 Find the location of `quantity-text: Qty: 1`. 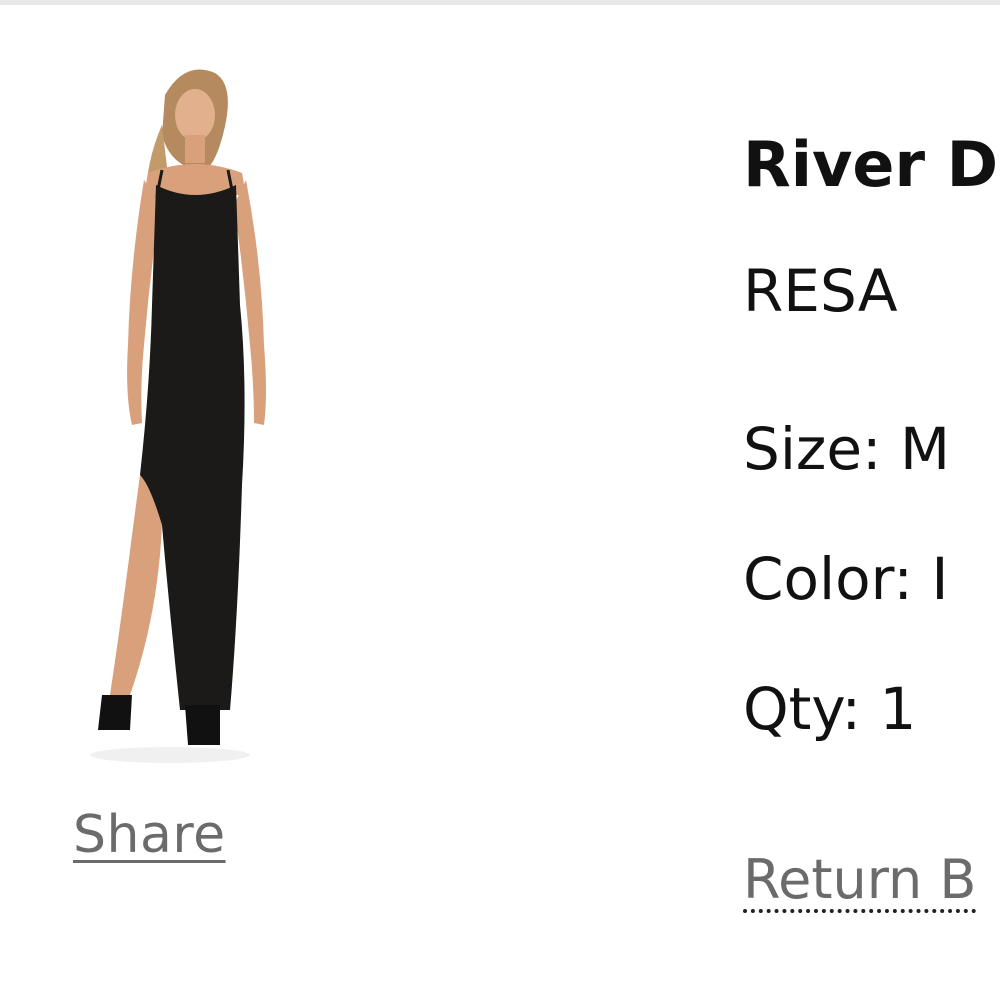

quantity-text: Qty: 1 is located at coordinates (830, 709).